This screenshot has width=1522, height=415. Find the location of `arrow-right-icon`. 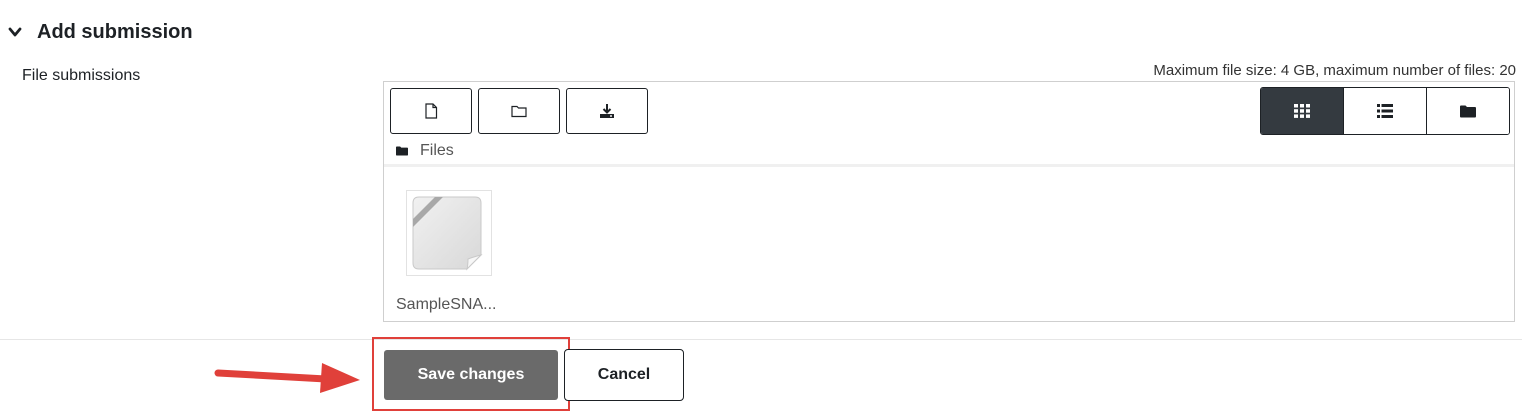

arrow-right-icon is located at coordinates (287, 378).